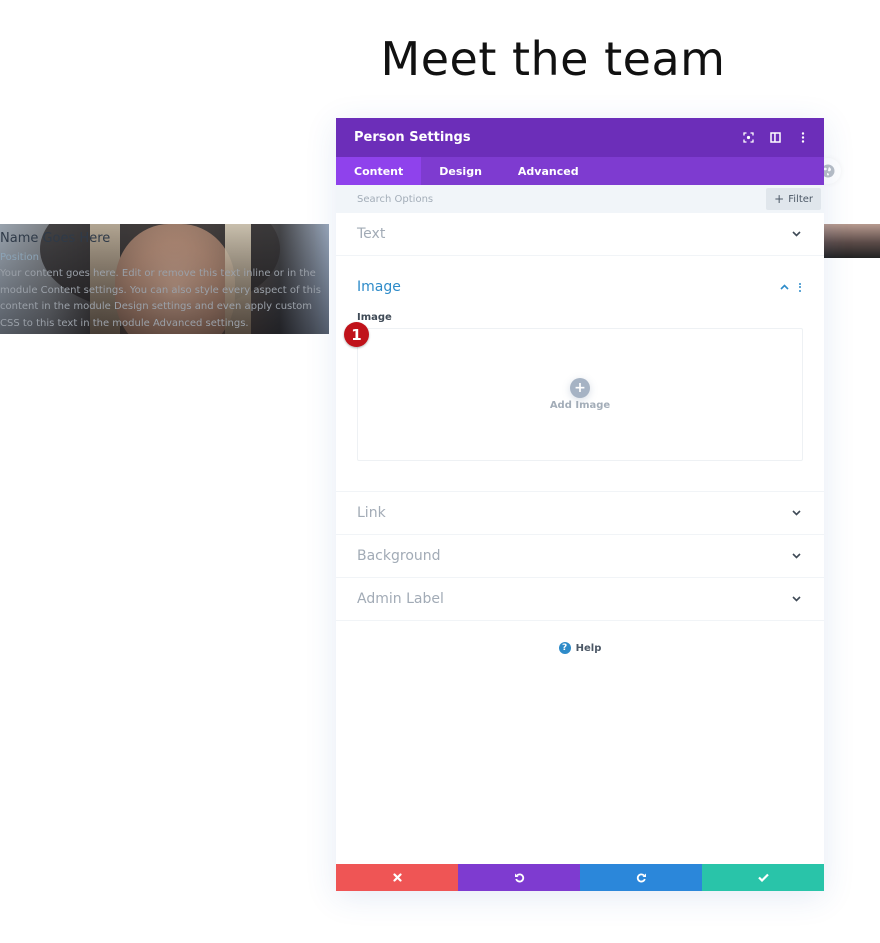  I want to click on section-link: Link, so click(580, 513).